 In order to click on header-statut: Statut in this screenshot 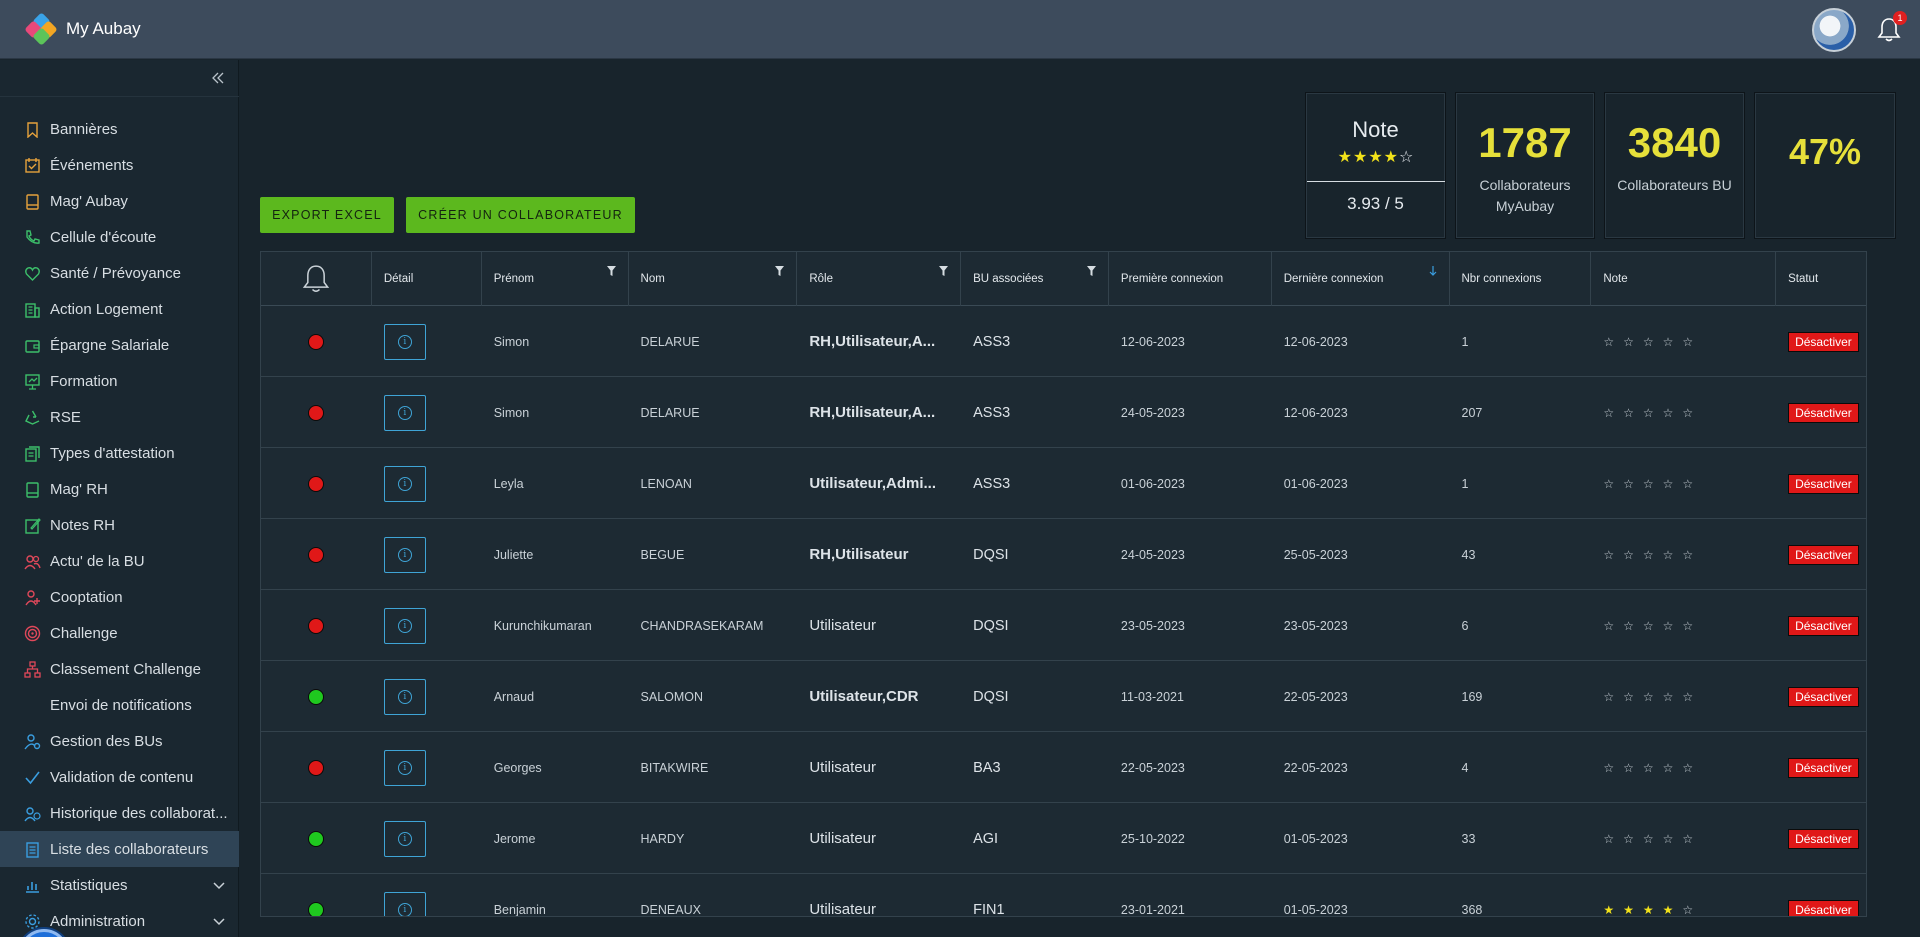, I will do `click(1821, 279)`.